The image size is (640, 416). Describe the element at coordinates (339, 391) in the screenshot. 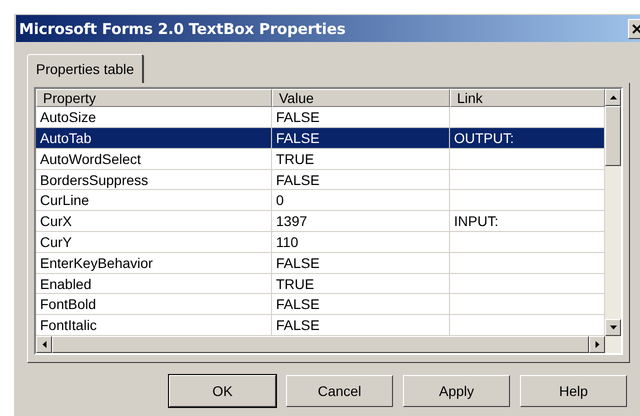

I see `dialog-button: Cancel` at that location.